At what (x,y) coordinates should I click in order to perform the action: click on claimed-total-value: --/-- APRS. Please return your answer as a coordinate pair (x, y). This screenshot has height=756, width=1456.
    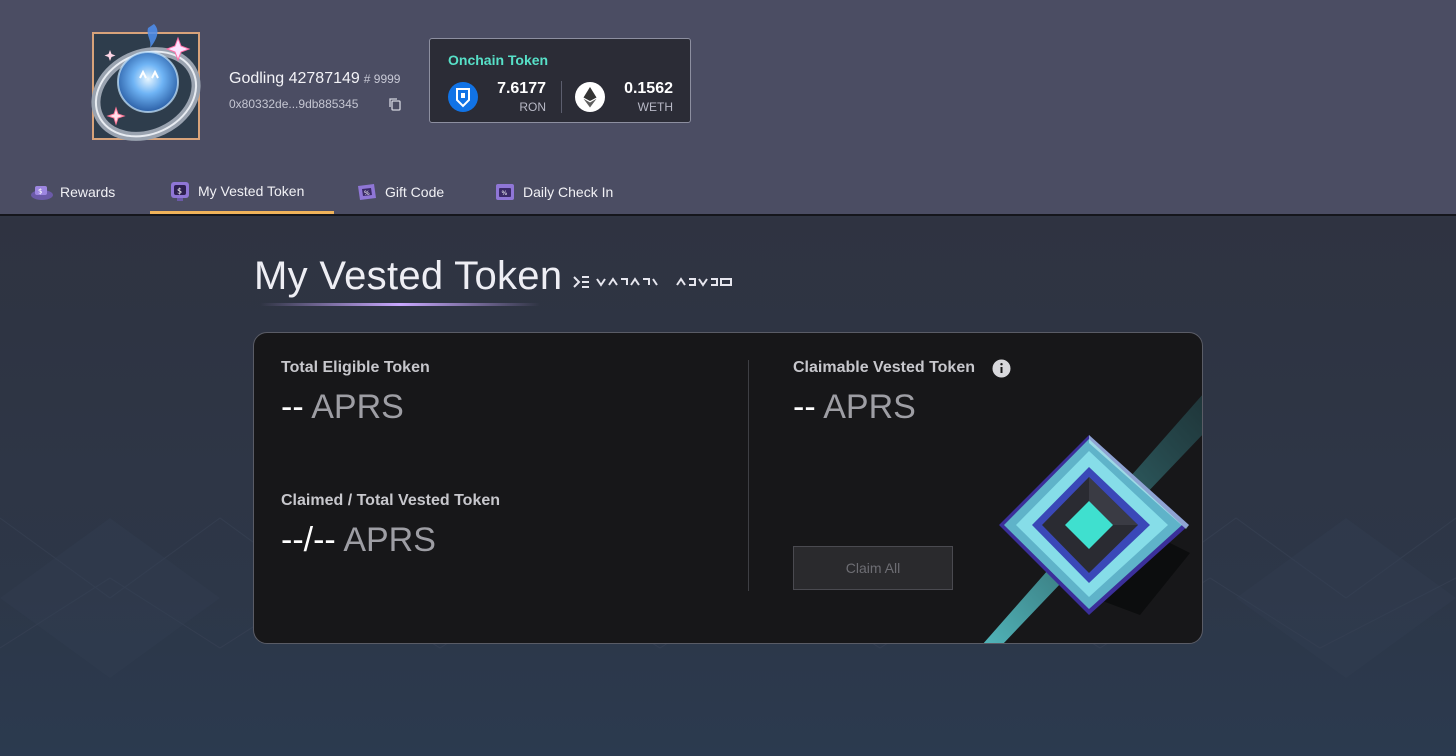
    Looking at the image, I should click on (358, 540).